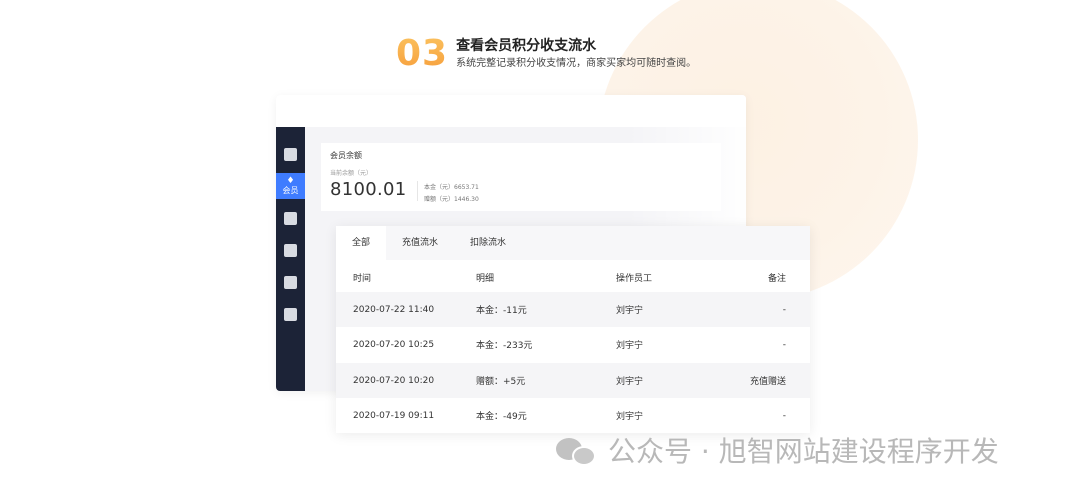  I want to click on table-header: 时间 明细 操作员工 备注, so click(573, 277).